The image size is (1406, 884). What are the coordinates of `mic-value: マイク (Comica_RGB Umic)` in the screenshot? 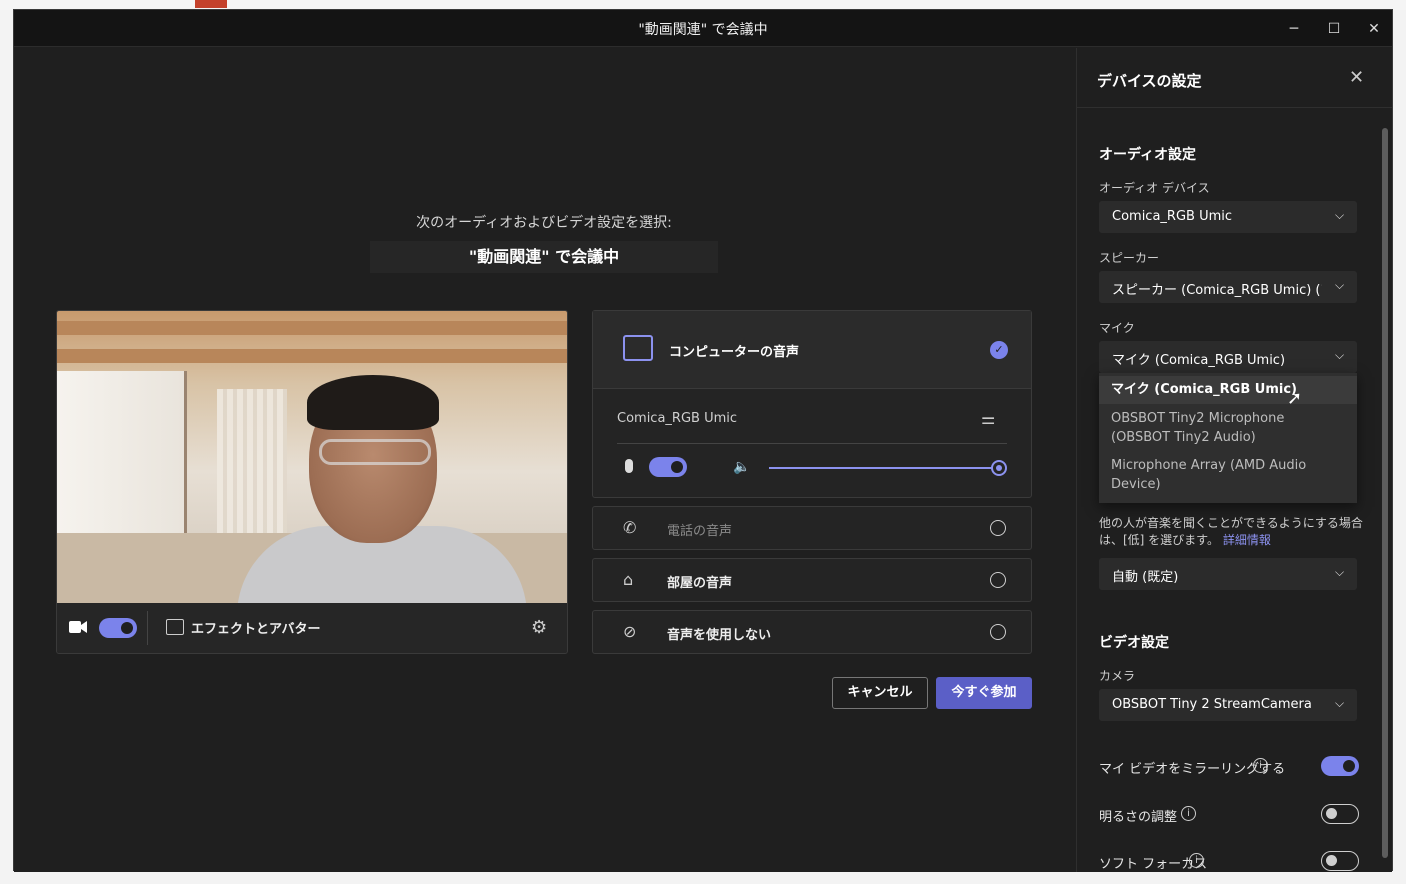 It's located at (1199, 360).